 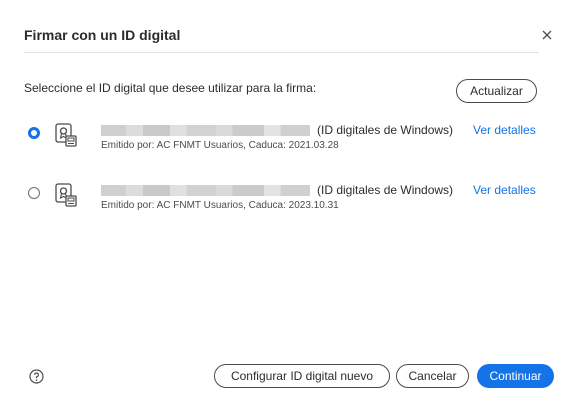 What do you see at coordinates (504, 190) in the screenshot?
I see `view-details-link-2: Ver detalles` at bounding box center [504, 190].